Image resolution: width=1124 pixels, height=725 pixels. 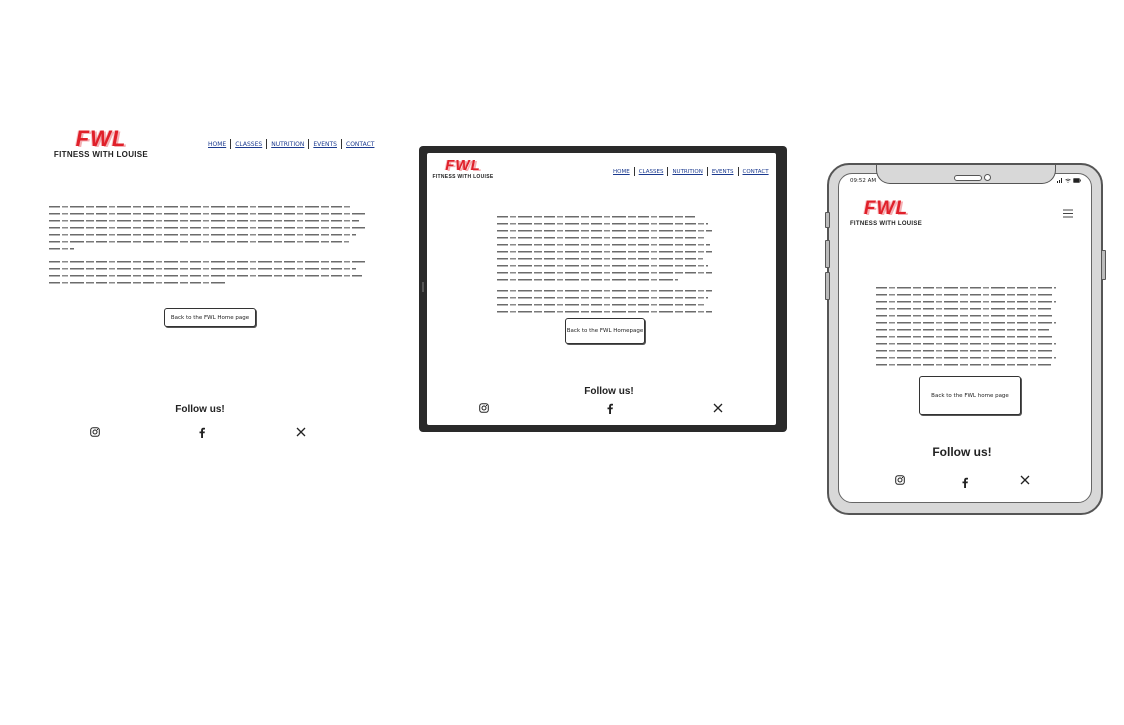 I want to click on mobile-back-button: Back to the FWL home page, so click(x=970, y=395).